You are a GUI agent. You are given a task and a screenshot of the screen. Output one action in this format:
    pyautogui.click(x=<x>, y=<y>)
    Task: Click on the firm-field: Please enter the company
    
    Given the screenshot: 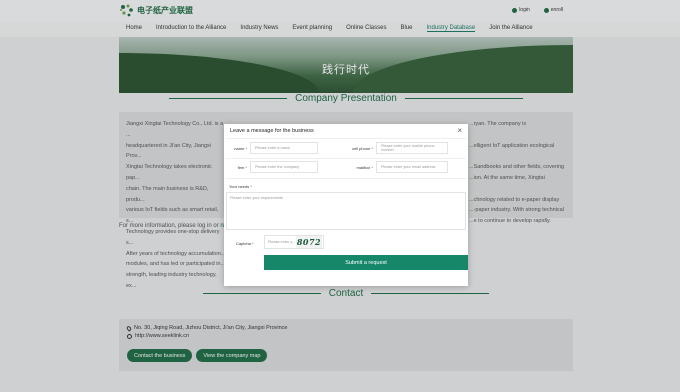 What is the action you would take?
    pyautogui.click(x=284, y=167)
    